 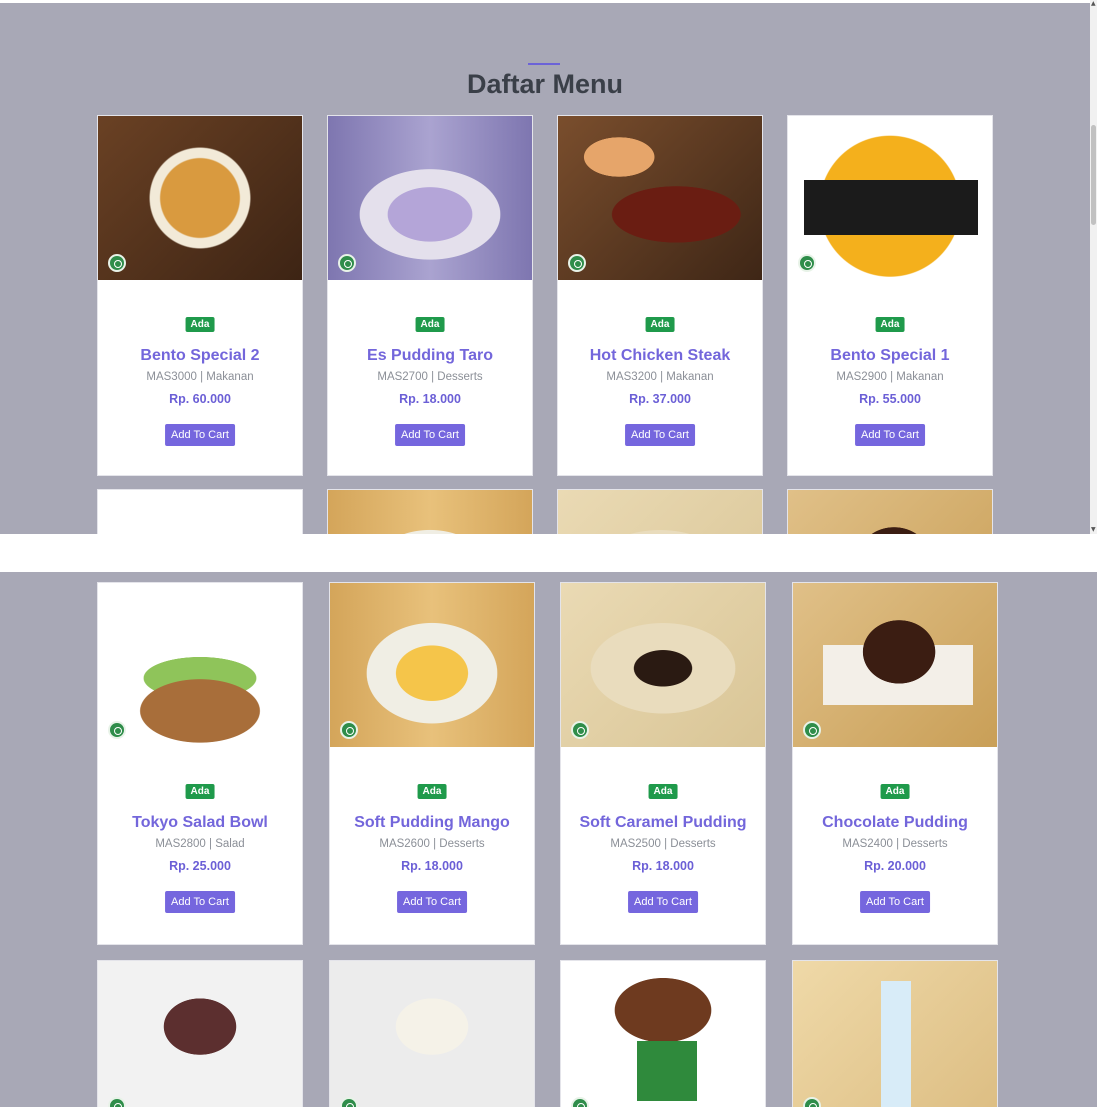 I want to click on item-name: Chocolate Pudding, so click(x=895, y=823).